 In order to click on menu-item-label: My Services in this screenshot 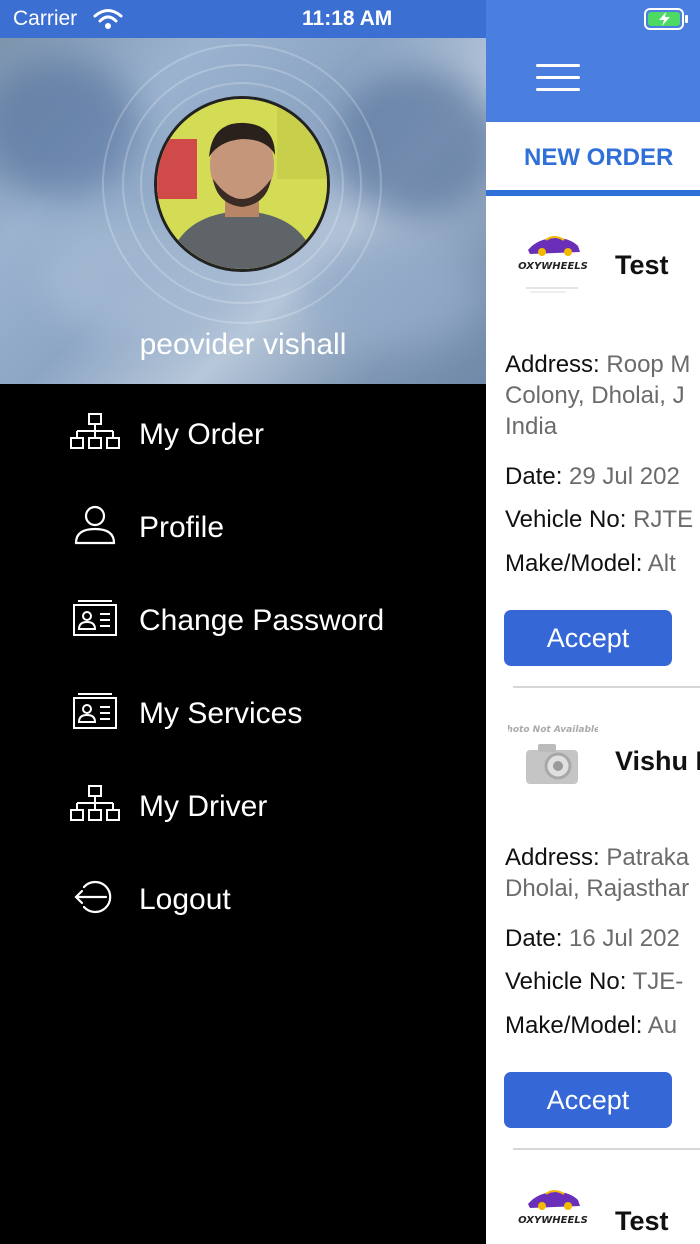, I will do `click(221, 713)`.